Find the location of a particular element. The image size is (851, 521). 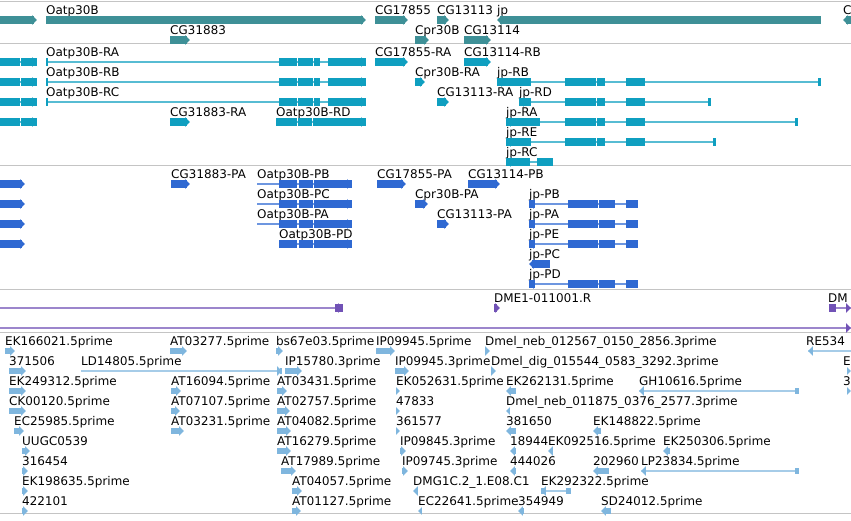

feature-label: jp-RD is located at coordinates (535, 92).